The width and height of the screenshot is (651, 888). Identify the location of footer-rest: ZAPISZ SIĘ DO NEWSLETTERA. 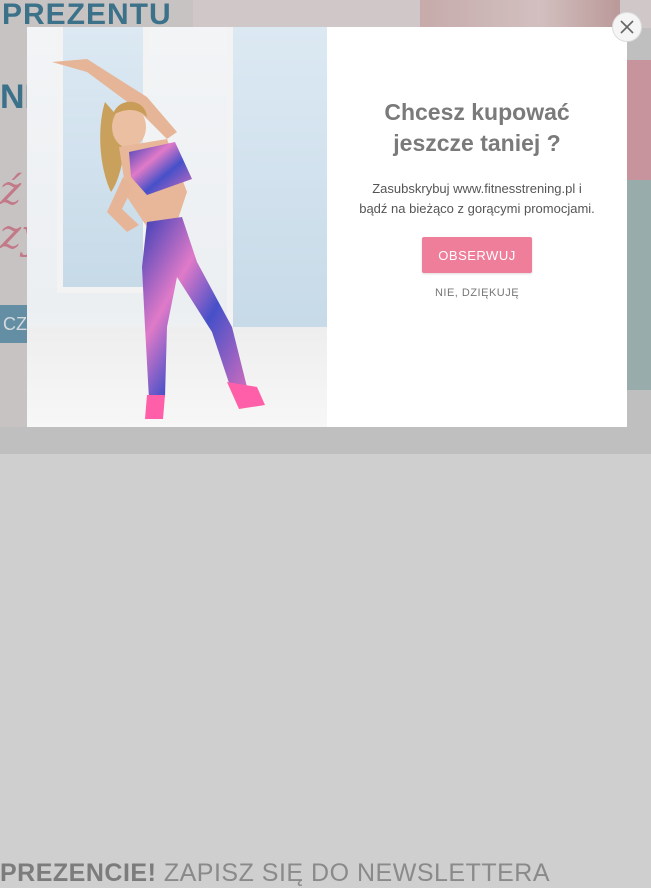
(353, 873).